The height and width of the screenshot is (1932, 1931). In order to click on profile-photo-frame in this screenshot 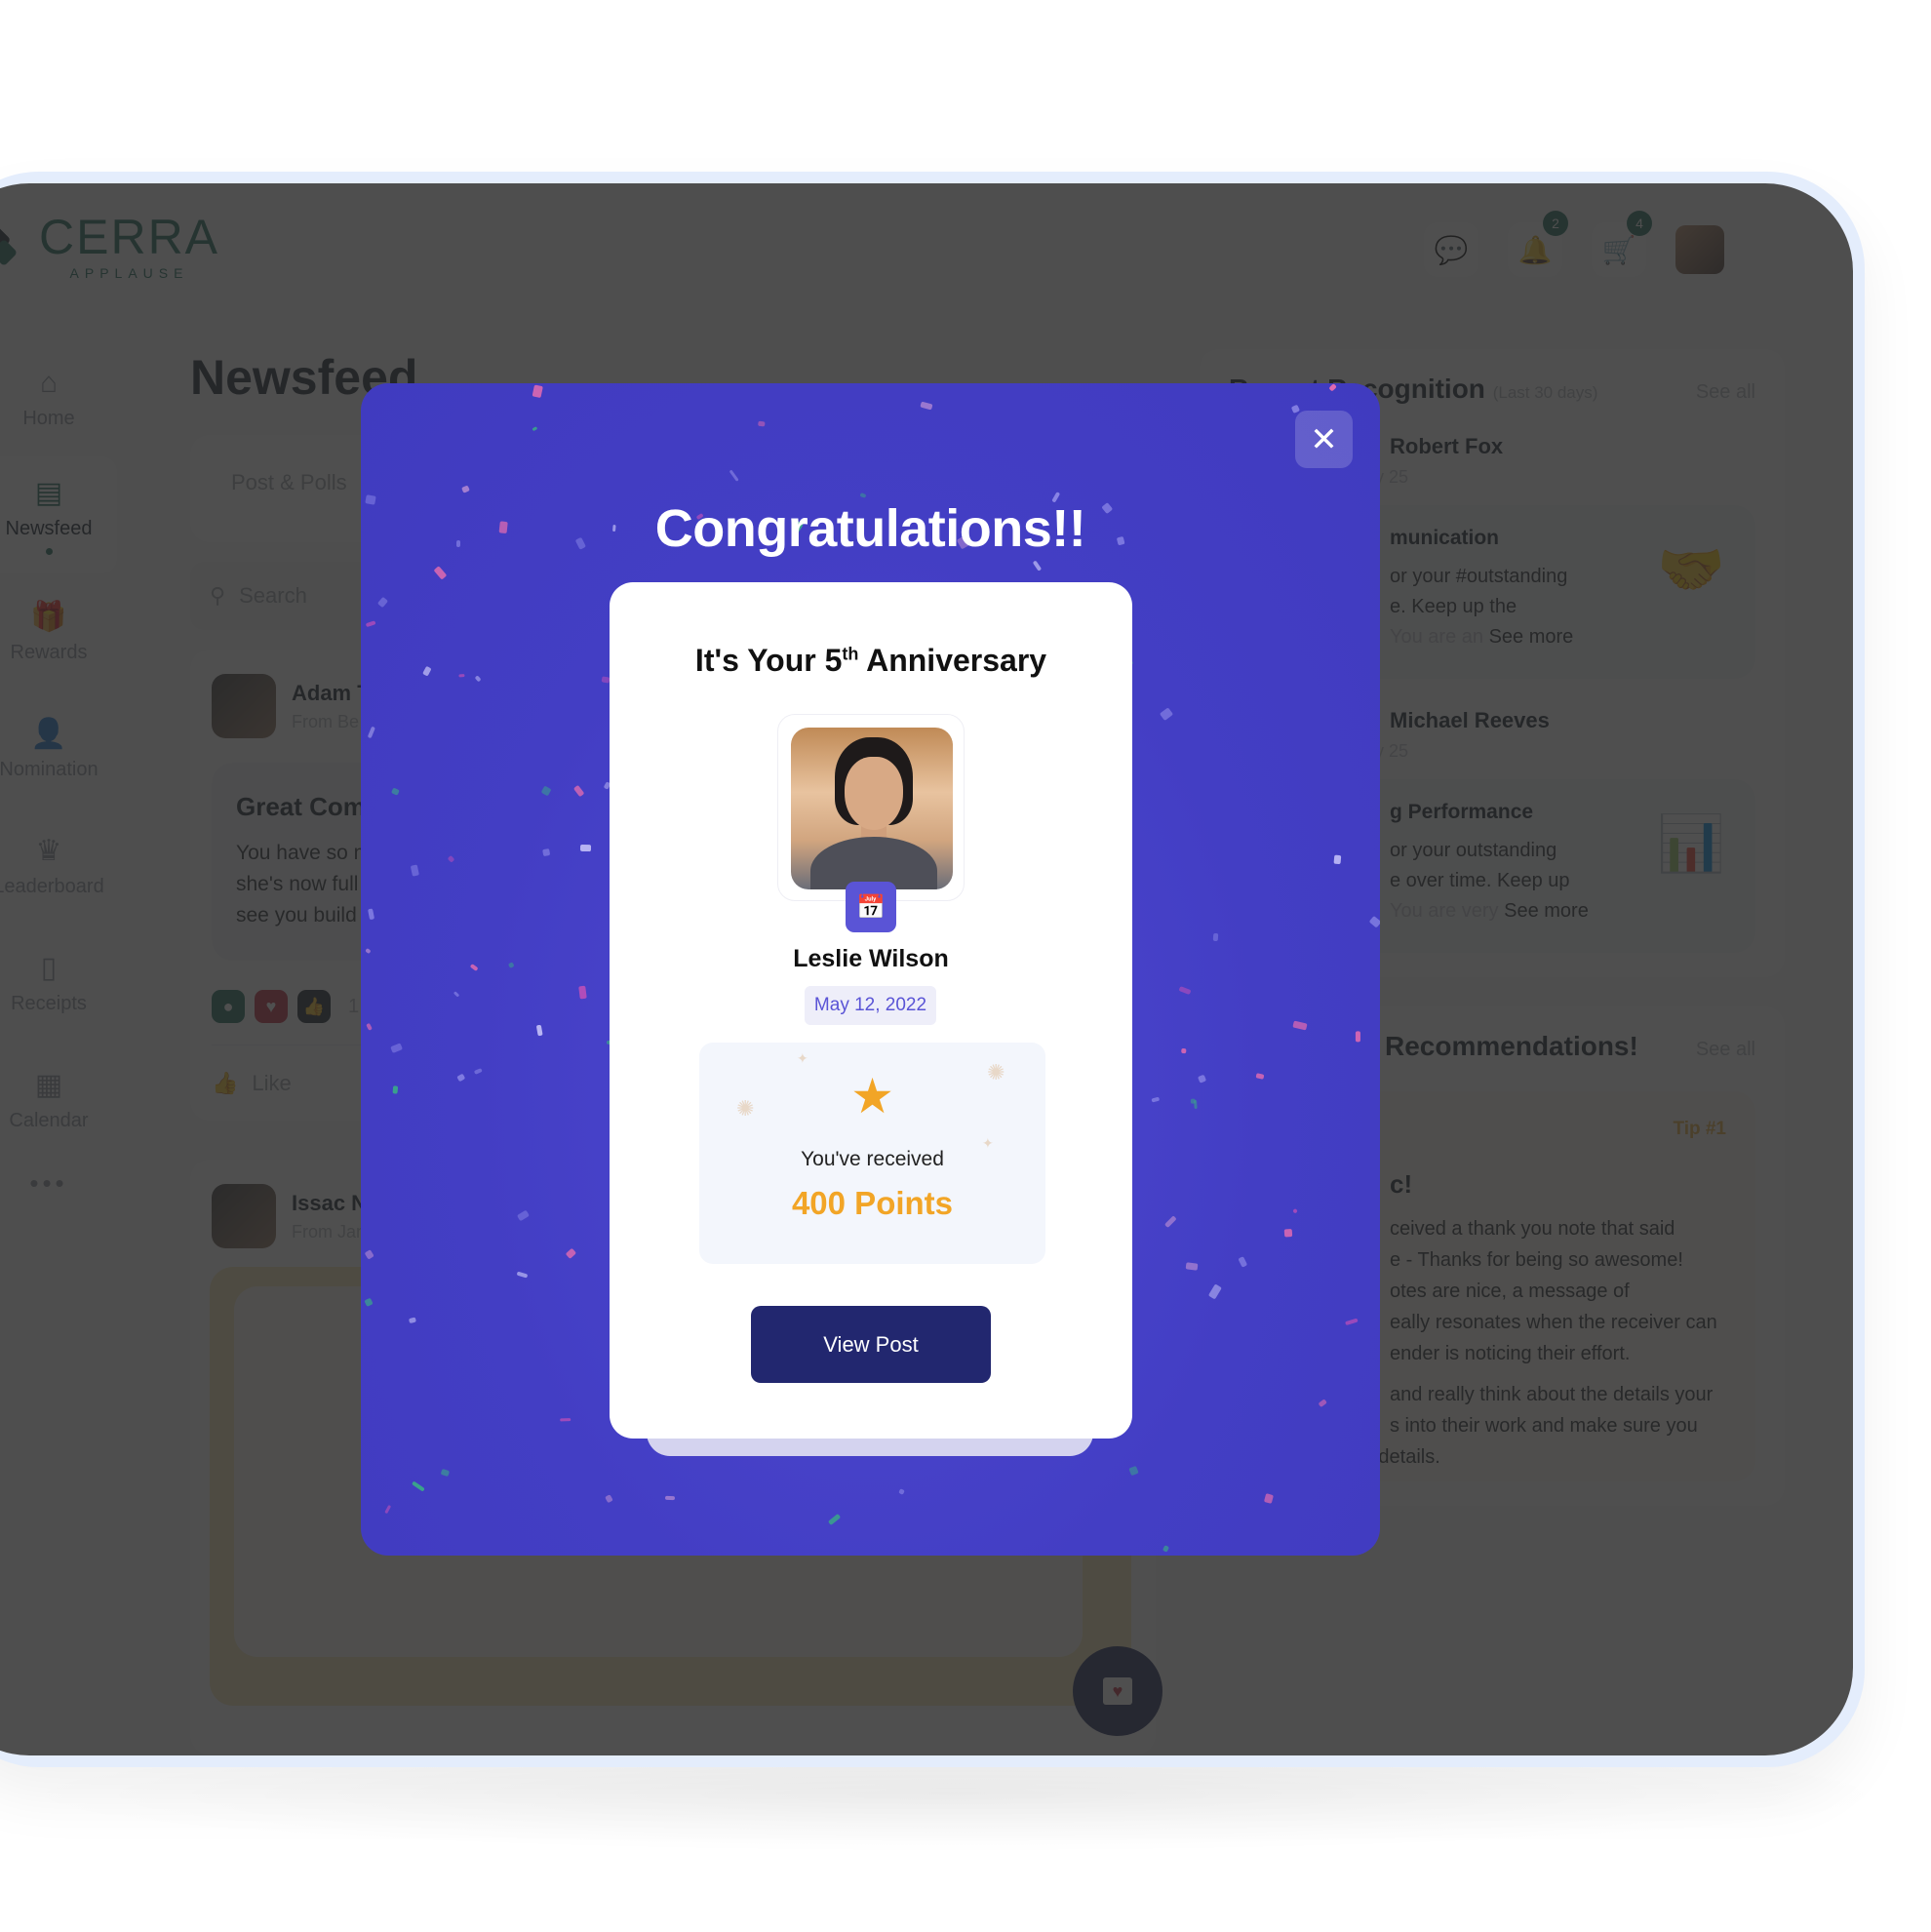, I will do `click(871, 807)`.